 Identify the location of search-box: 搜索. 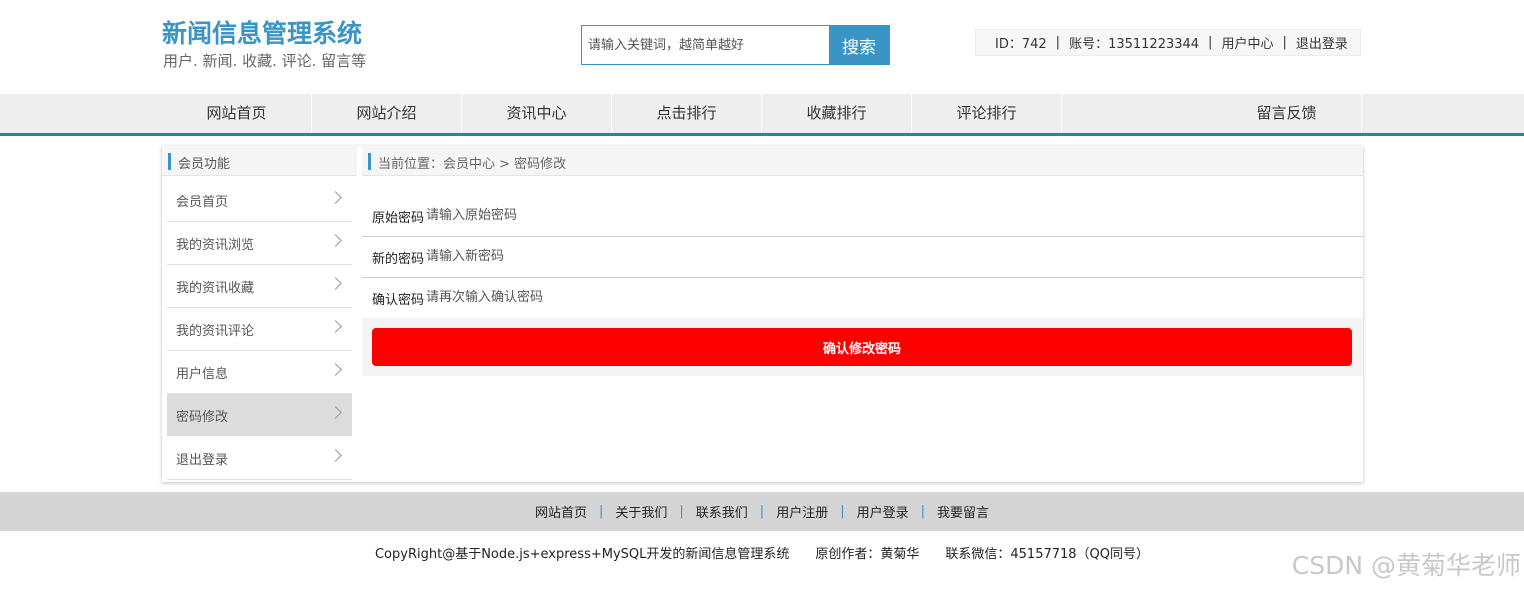
(735, 45).